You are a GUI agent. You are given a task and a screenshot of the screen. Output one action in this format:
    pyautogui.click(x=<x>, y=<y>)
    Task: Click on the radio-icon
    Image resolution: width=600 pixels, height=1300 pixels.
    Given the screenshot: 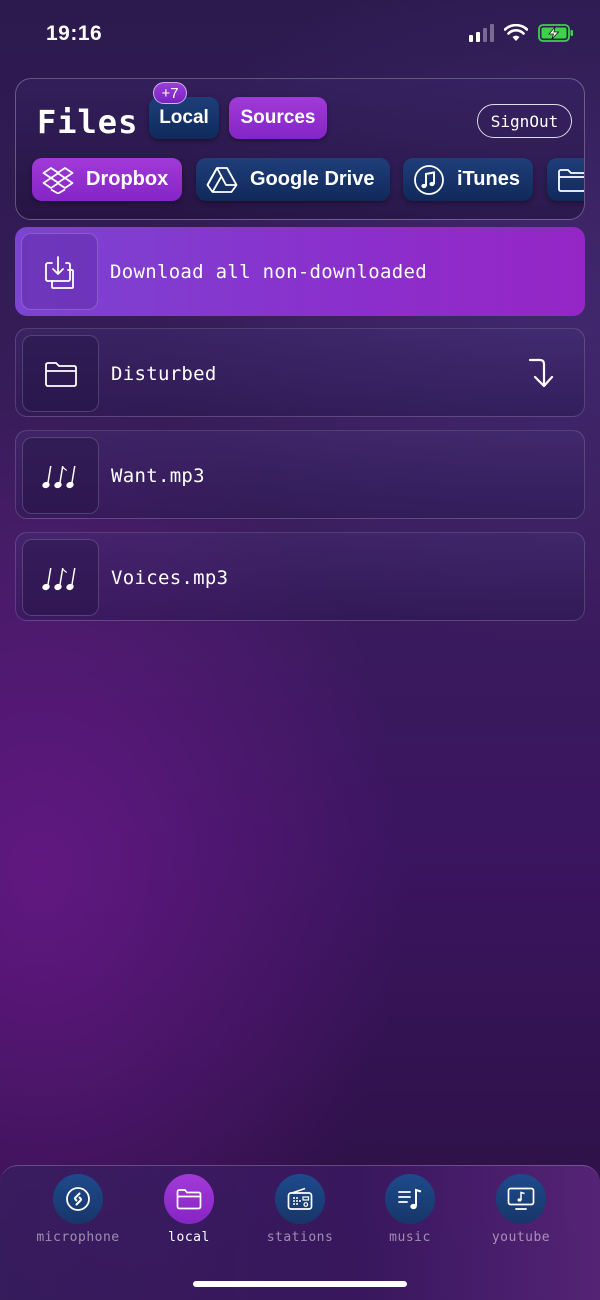 What is the action you would take?
    pyautogui.click(x=300, y=1198)
    